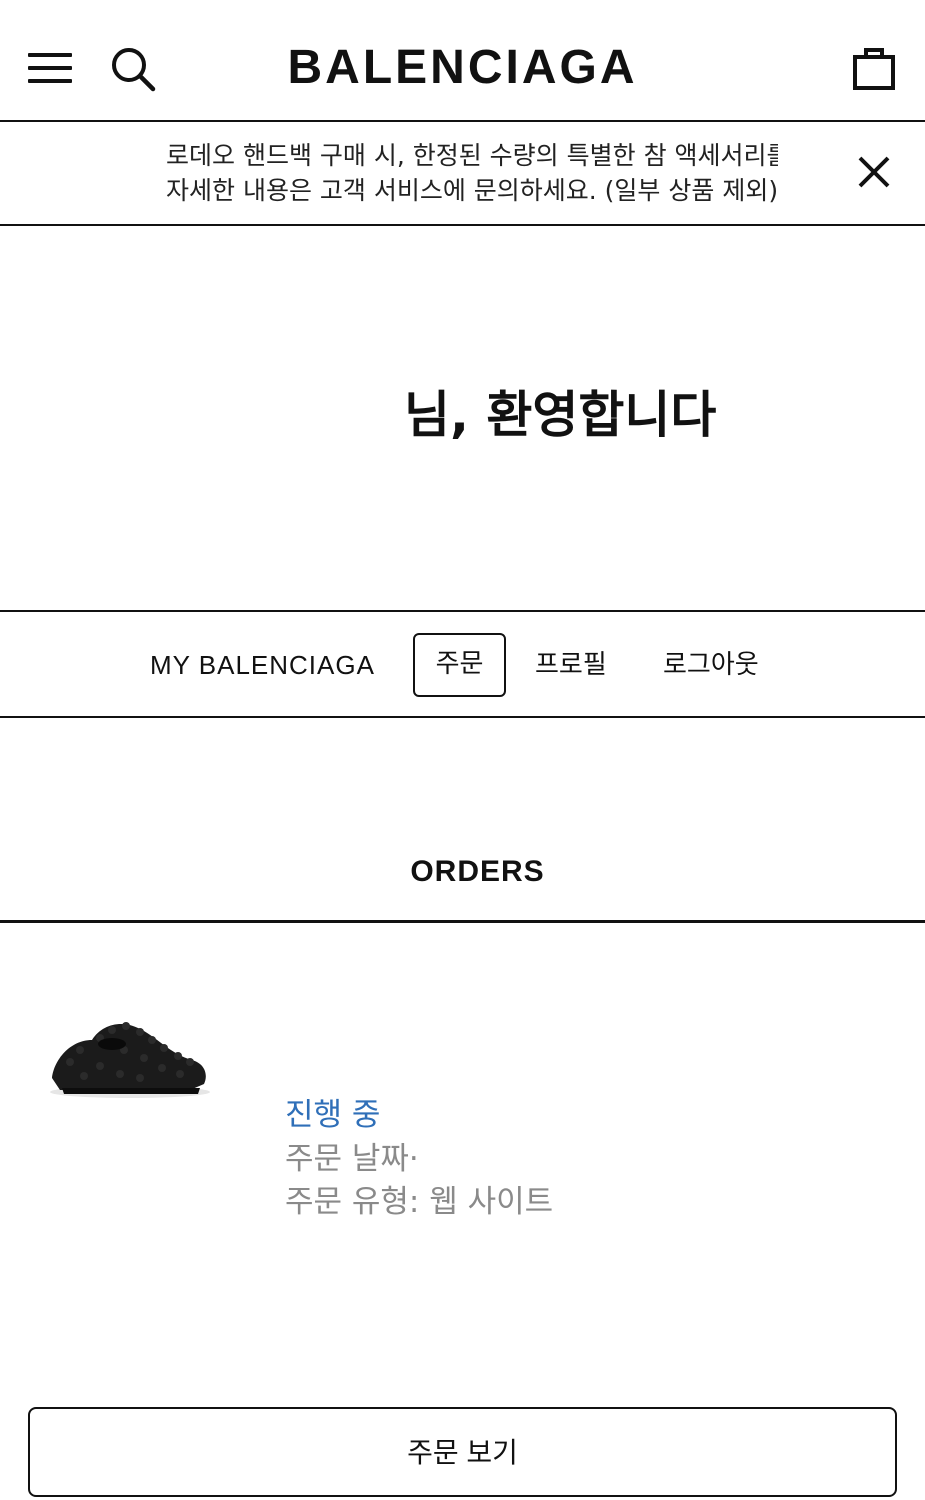 The height and width of the screenshot is (1500, 925). What do you see at coordinates (571, 665) in the screenshot?
I see `tab-profile: 프로필` at bounding box center [571, 665].